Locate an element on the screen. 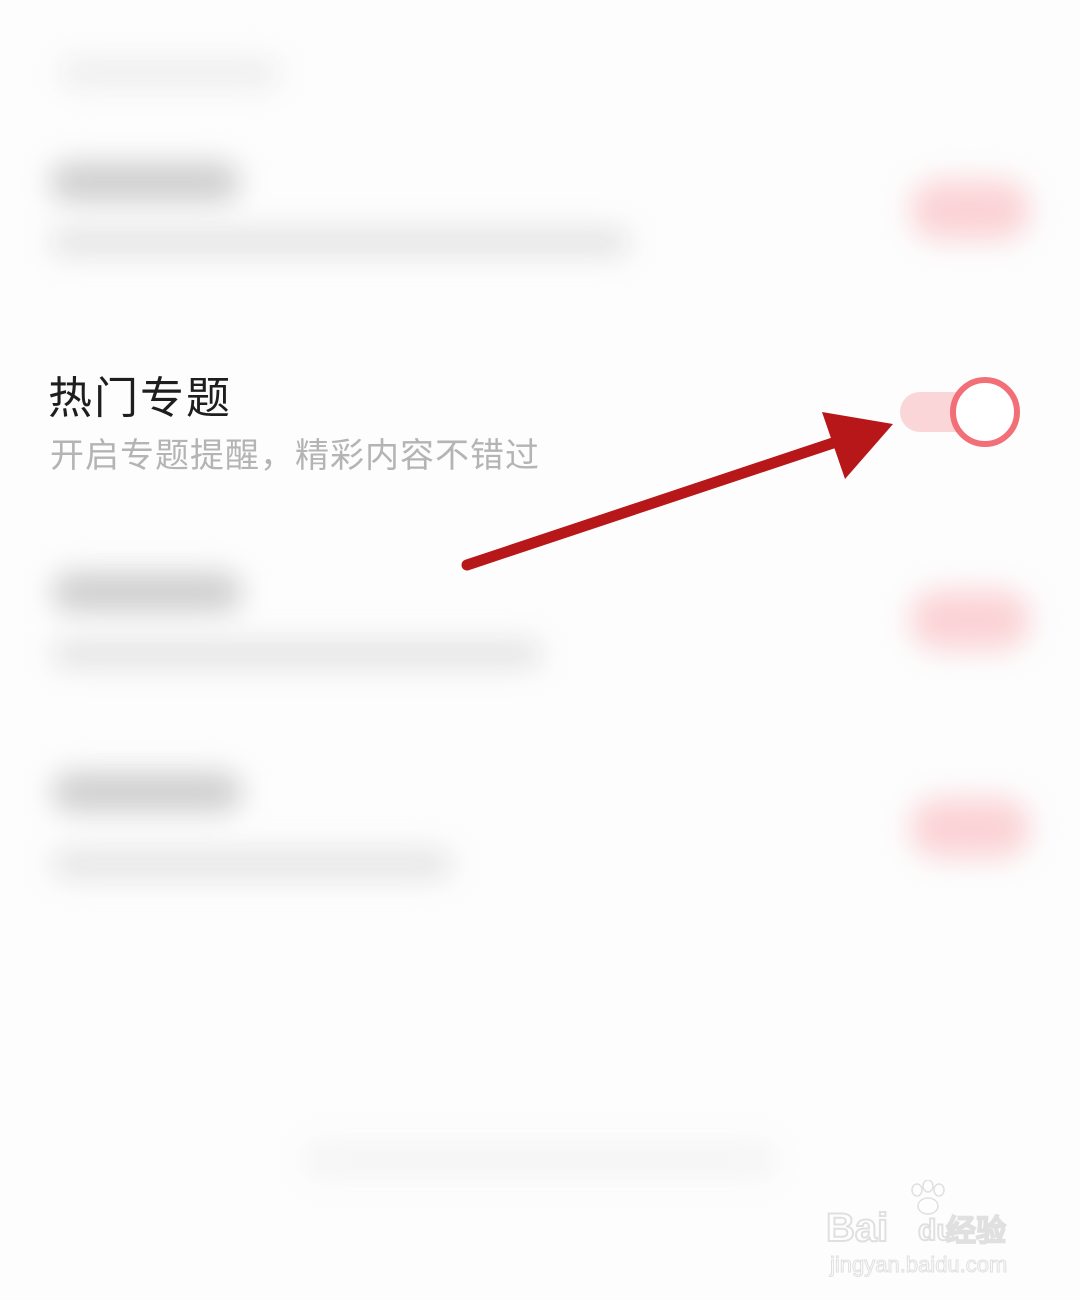 The image size is (1080, 1300). watermark-brand: Bai is located at coordinates (857, 1228).